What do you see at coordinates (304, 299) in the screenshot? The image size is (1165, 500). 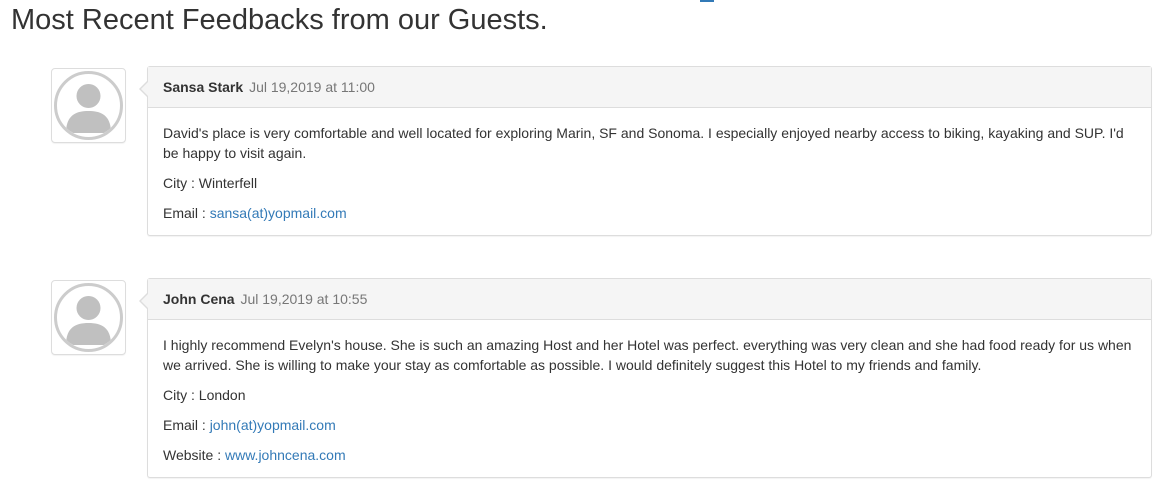 I see `feedback-date: Jul 19,2019 at 10:55` at bounding box center [304, 299].